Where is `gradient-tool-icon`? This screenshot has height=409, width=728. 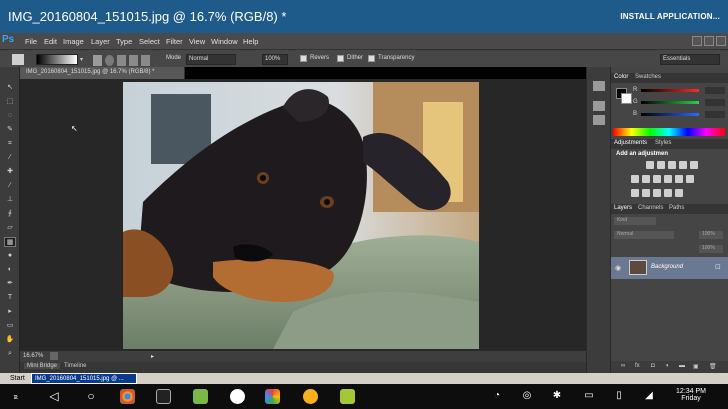 gradient-tool-icon is located at coordinates (18, 59).